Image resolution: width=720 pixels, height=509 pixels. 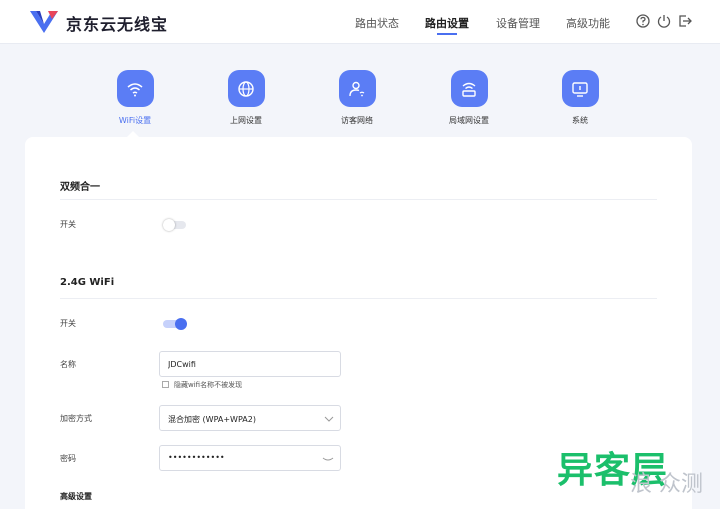 What do you see at coordinates (357, 120) in the screenshot?
I see `category-label: 访客网络` at bounding box center [357, 120].